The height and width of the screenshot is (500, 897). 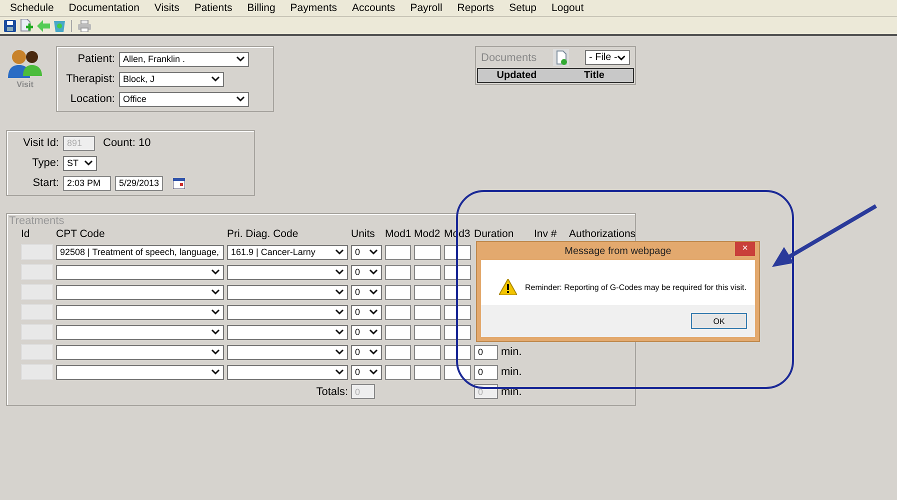 I want to click on add-document-icon, so click(x=26, y=25).